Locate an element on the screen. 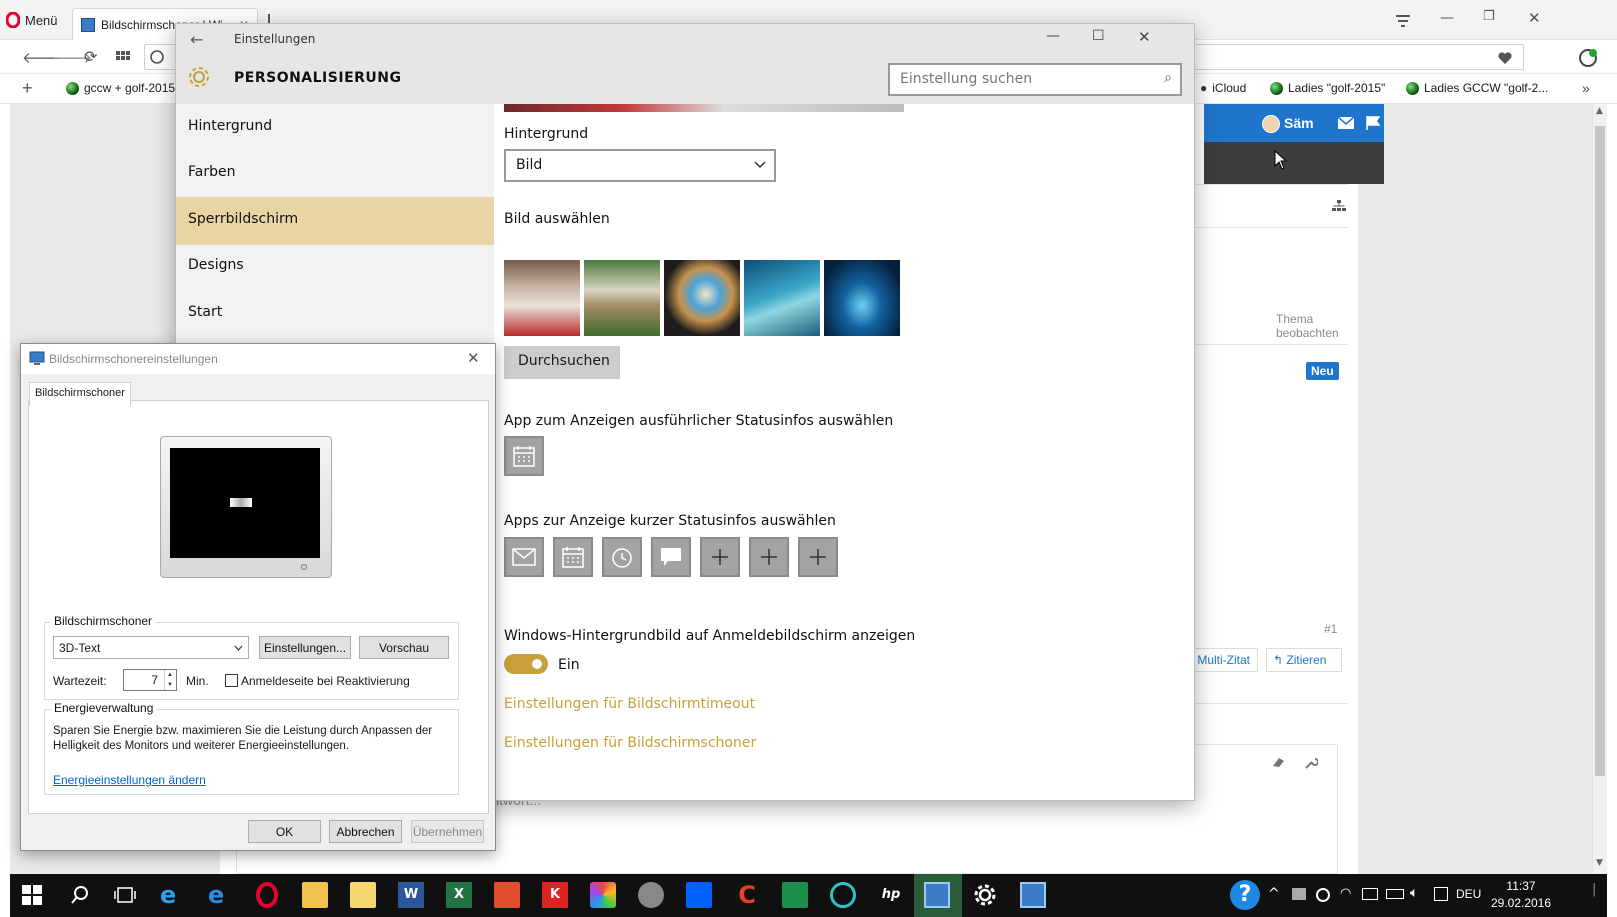 The image size is (1617, 917). add-bookmark-icon: + is located at coordinates (27, 88).